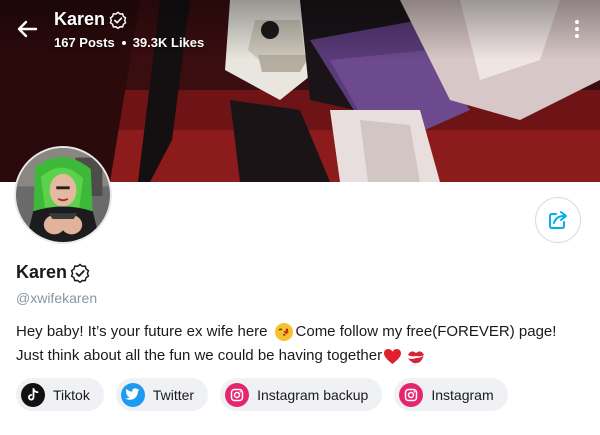  I want to click on profile-name-row: Karen, so click(53, 272).